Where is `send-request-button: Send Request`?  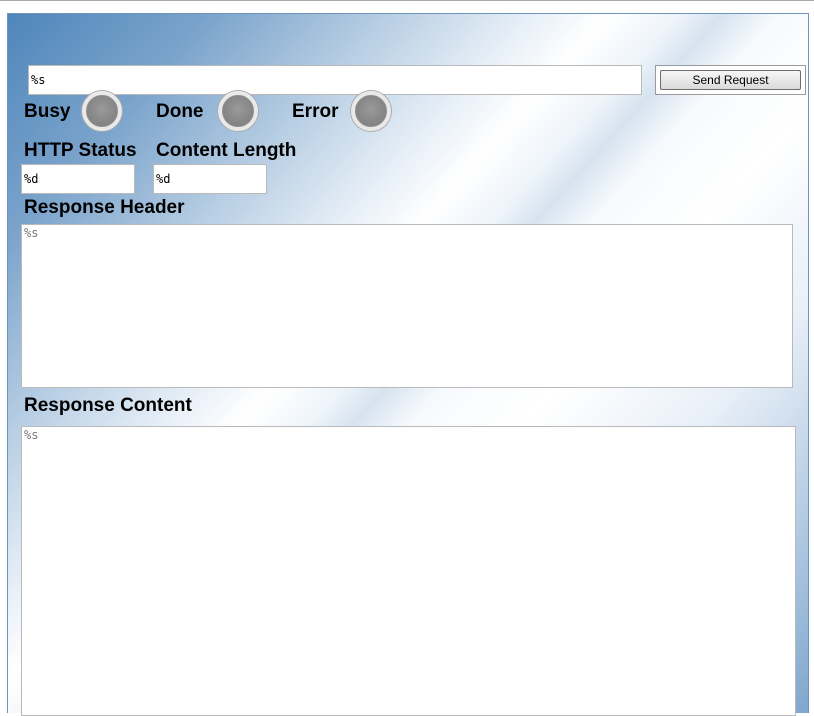 send-request-button: Send Request is located at coordinates (730, 80).